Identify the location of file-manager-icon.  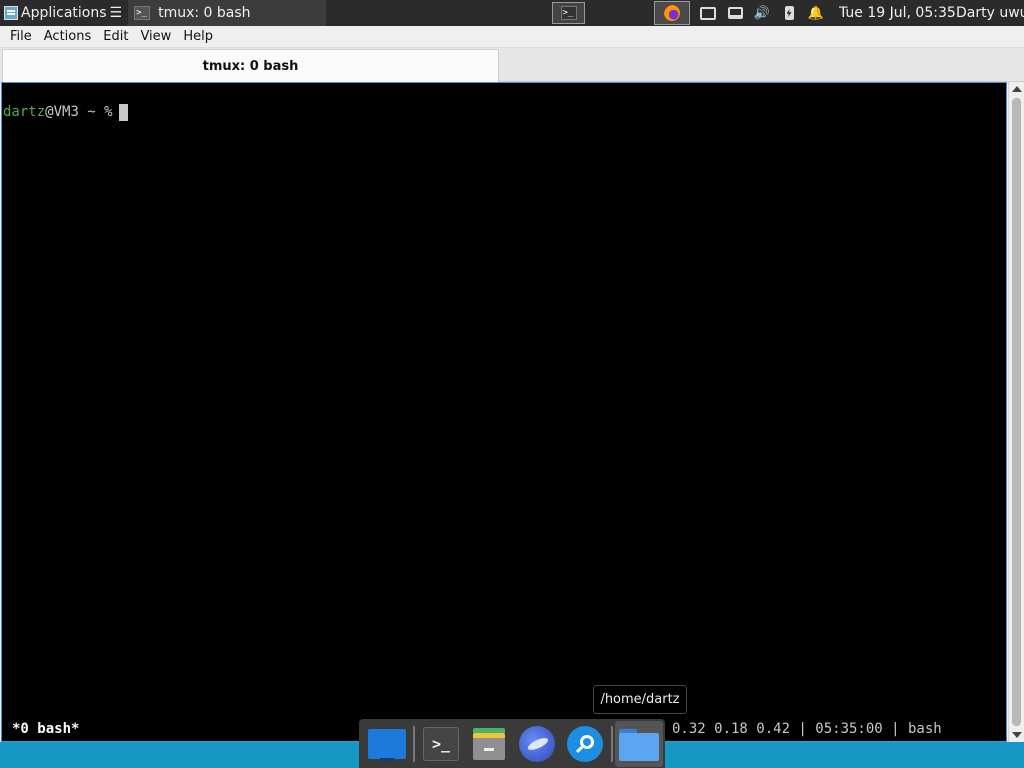
(489, 744).